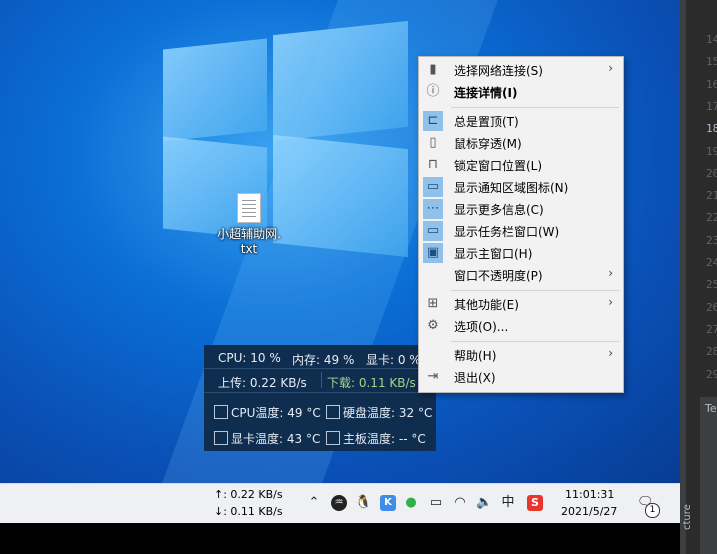 The height and width of the screenshot is (554, 717). Describe the element at coordinates (711, 84) in the screenshot. I see `line-number: 16` at that location.